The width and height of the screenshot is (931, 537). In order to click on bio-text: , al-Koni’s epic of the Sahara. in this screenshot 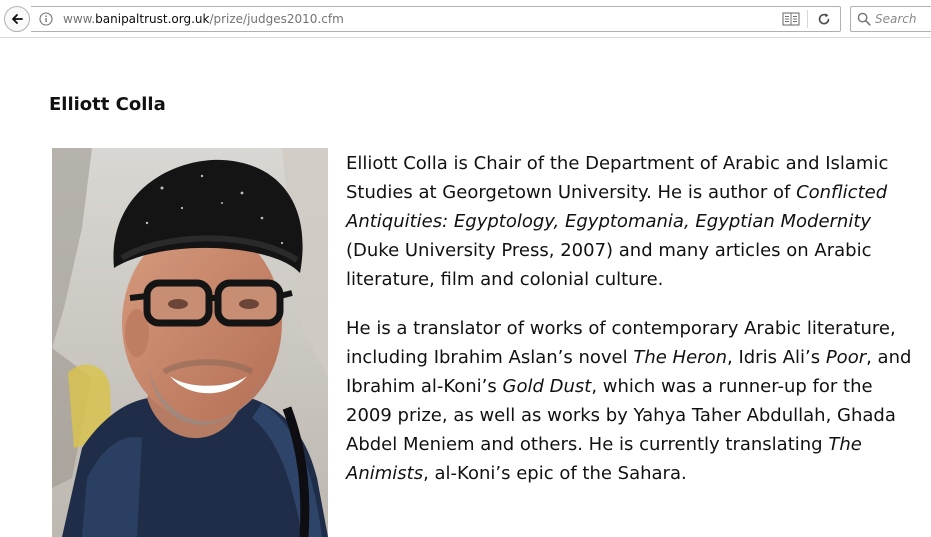, I will do `click(555, 473)`.